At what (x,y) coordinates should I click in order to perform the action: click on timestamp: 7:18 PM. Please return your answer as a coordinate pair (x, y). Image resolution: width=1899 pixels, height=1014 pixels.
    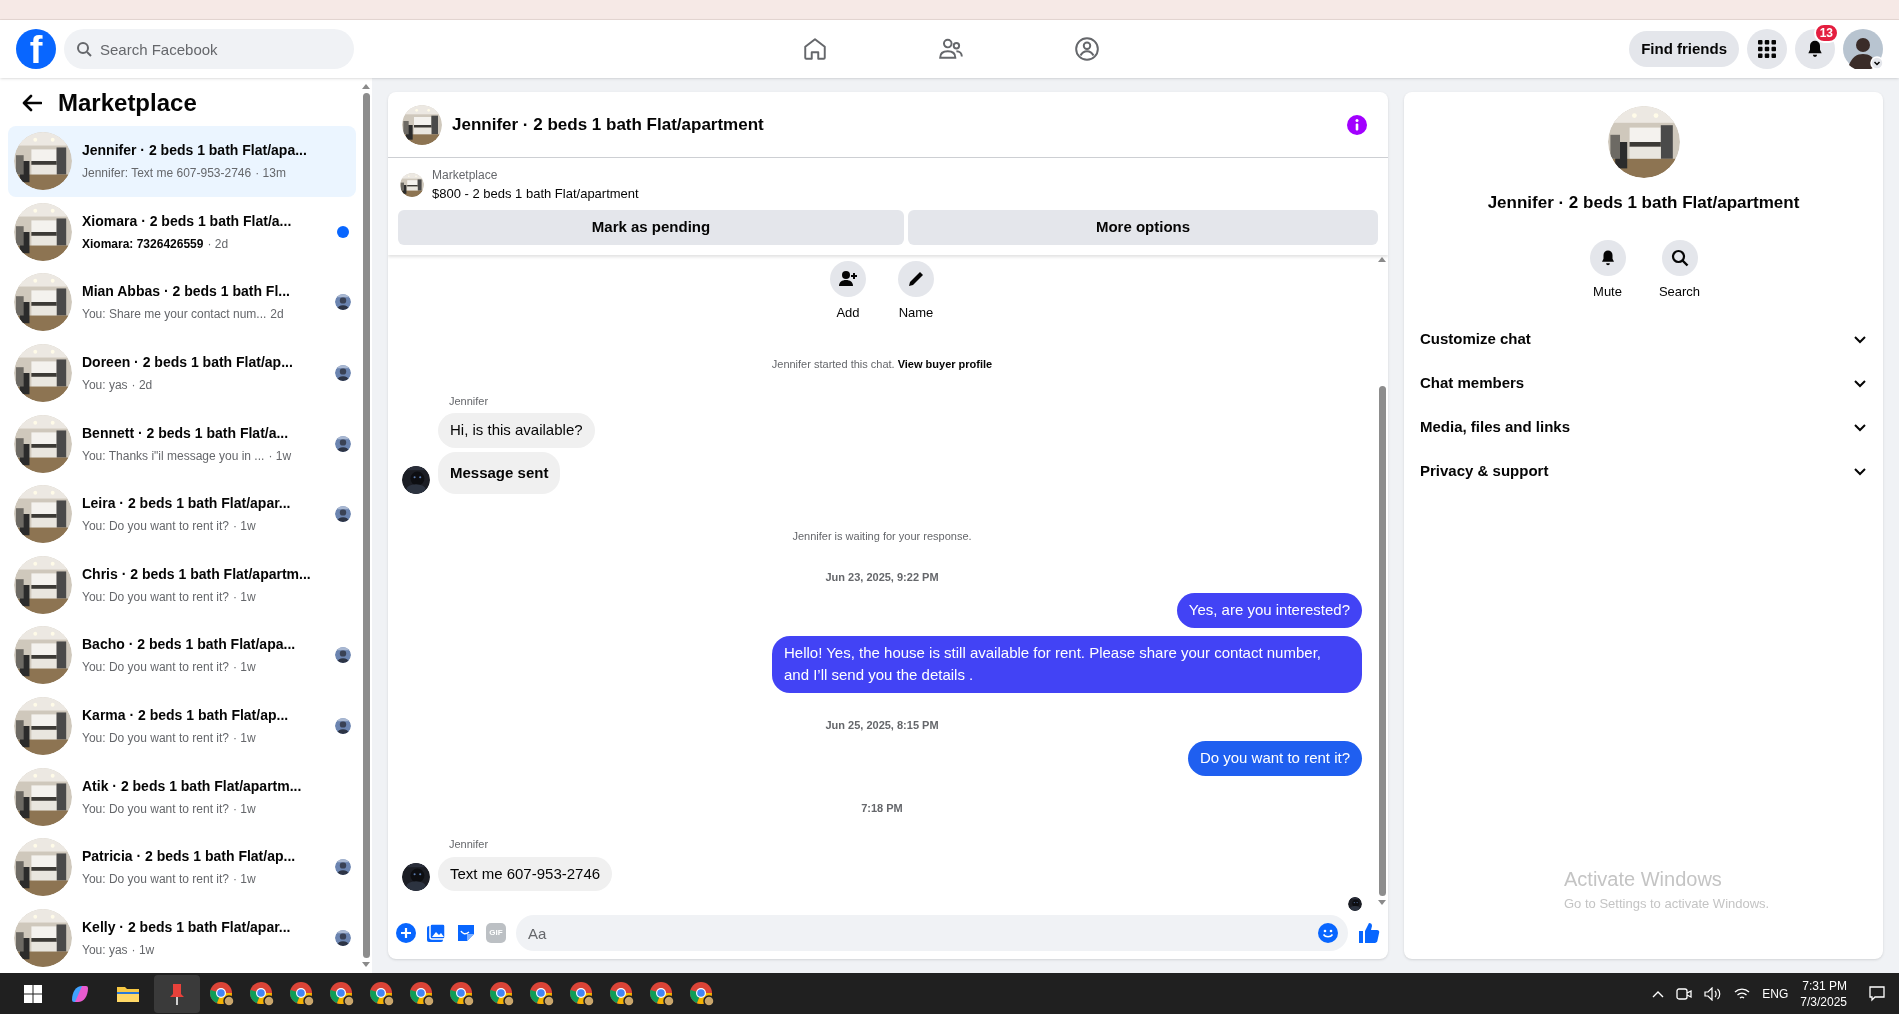
    Looking at the image, I should click on (882, 808).